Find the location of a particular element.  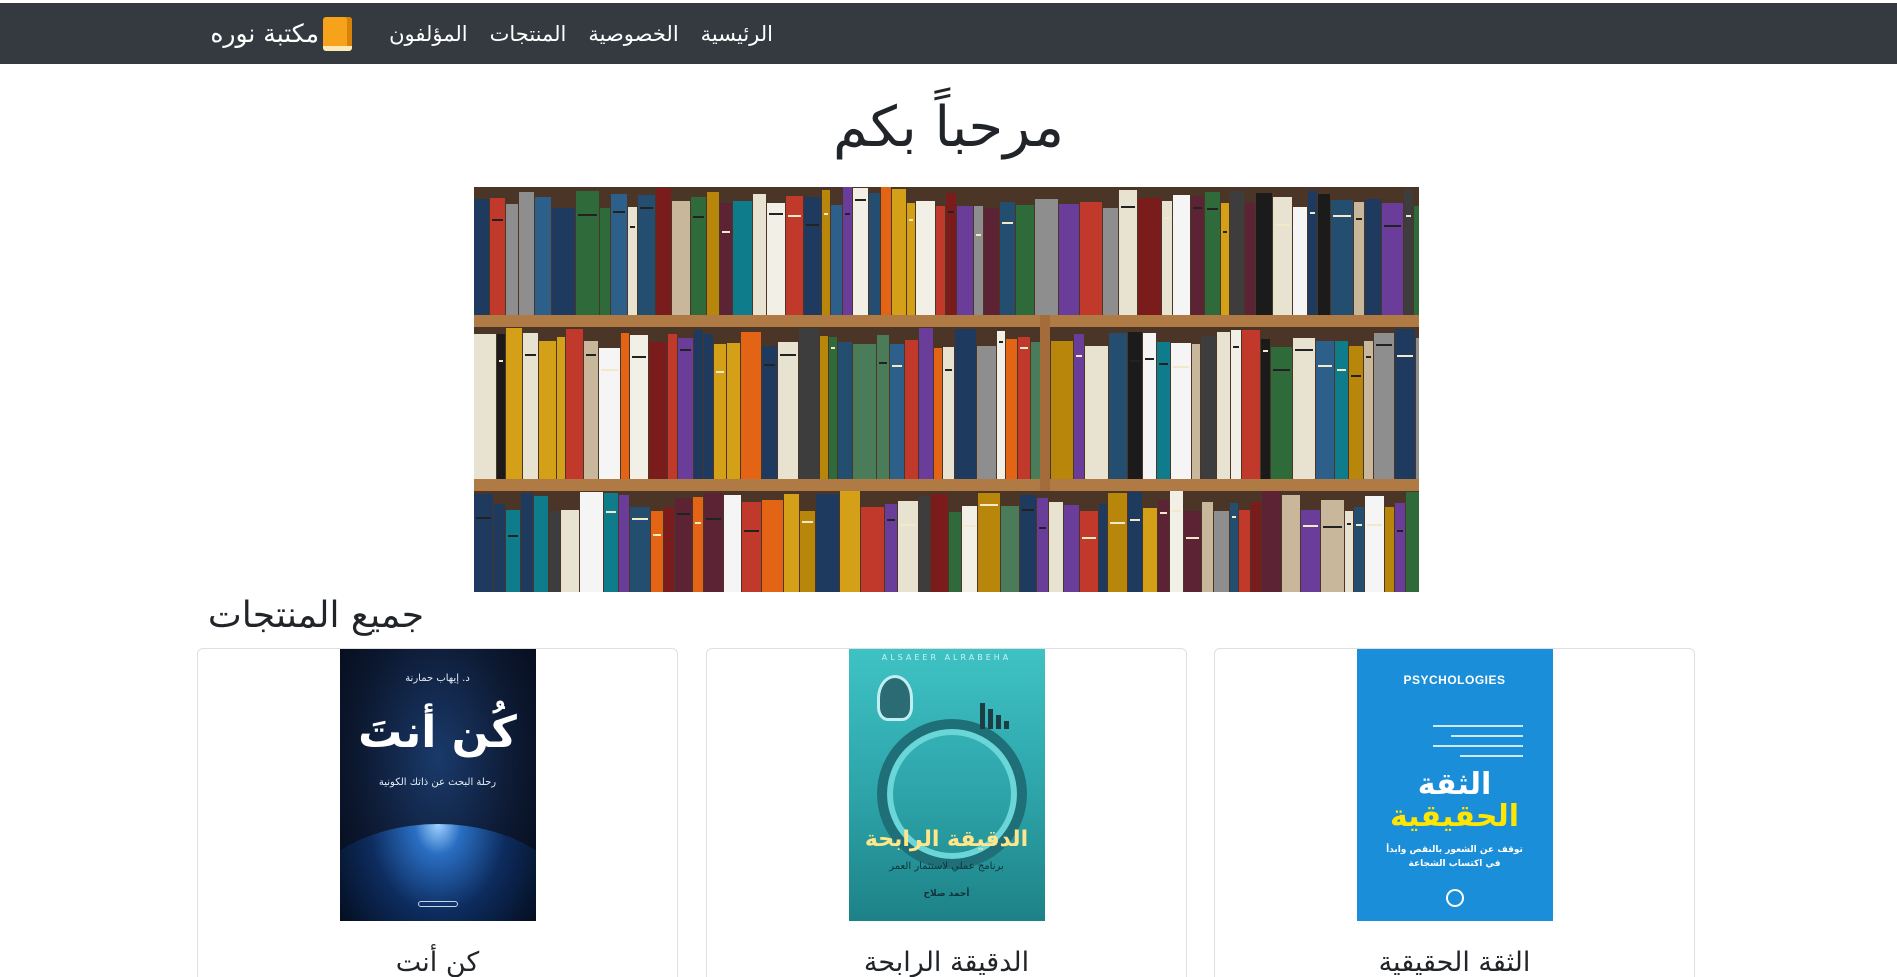

cover-title: الدقيقة الرابحة is located at coordinates (946, 839).